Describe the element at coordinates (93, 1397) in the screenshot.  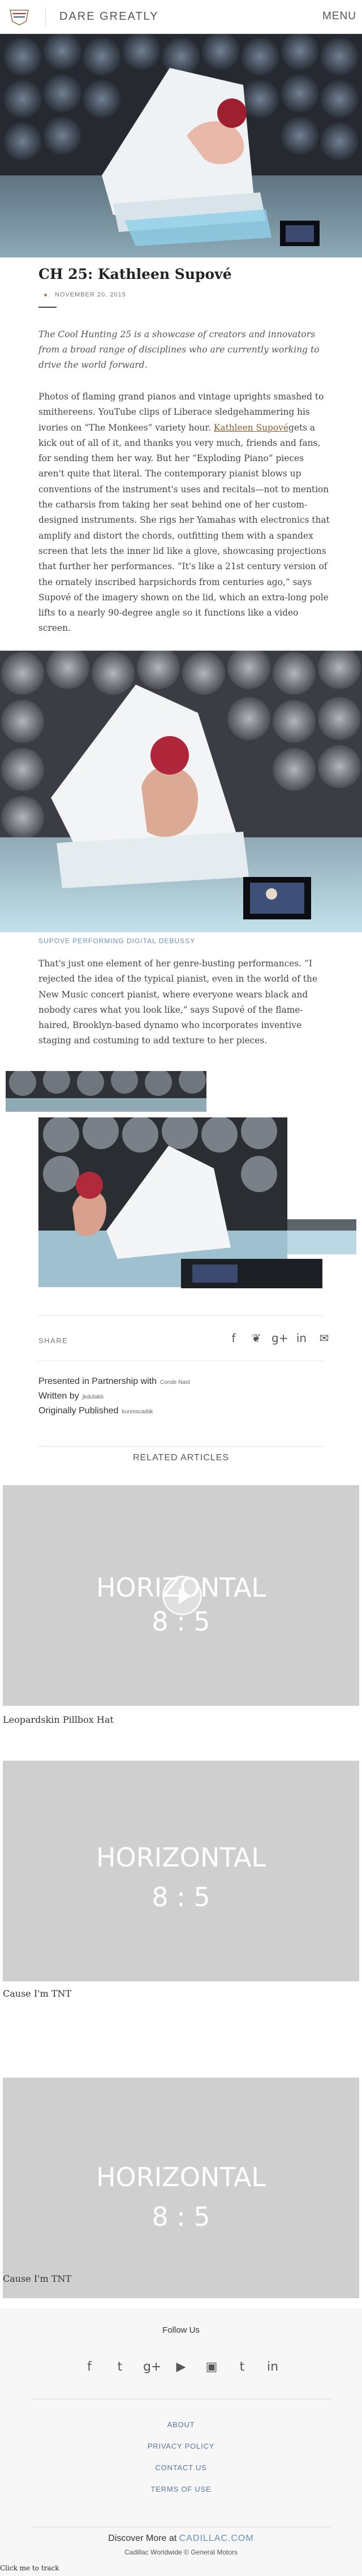
I see `author-name: jkdufakb` at that location.